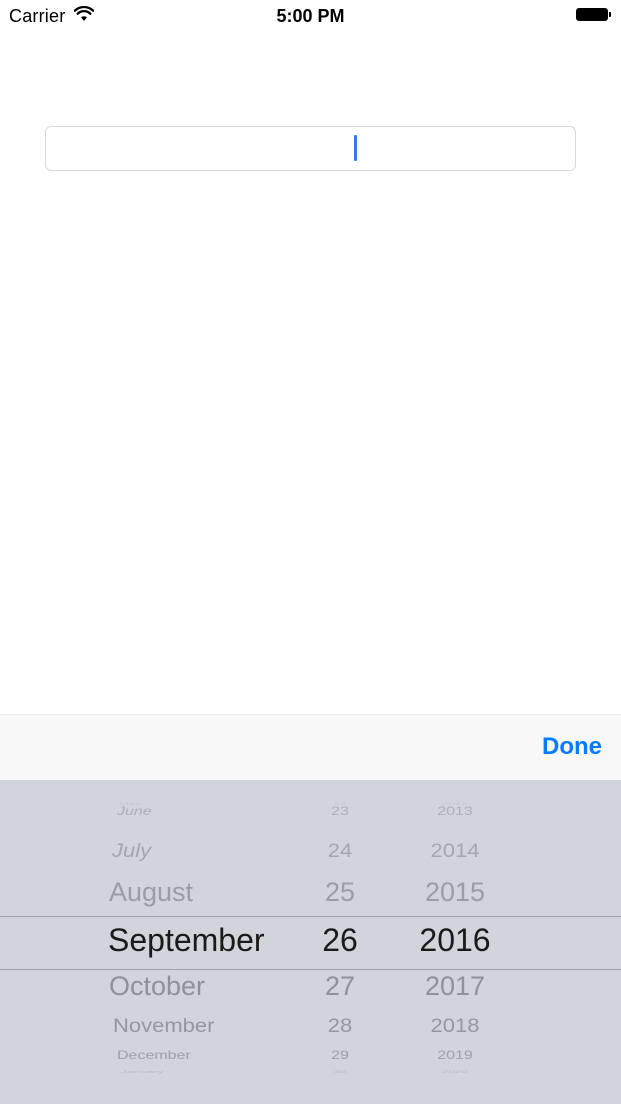 The height and width of the screenshot is (1104, 621). What do you see at coordinates (355, 148) in the screenshot?
I see `text-cursor` at bounding box center [355, 148].